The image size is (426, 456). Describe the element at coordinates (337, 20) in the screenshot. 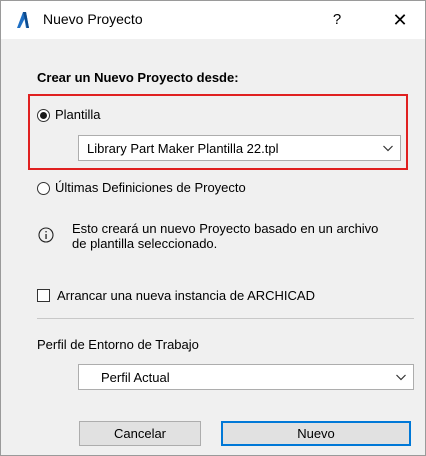

I see `help-button: ?` at that location.